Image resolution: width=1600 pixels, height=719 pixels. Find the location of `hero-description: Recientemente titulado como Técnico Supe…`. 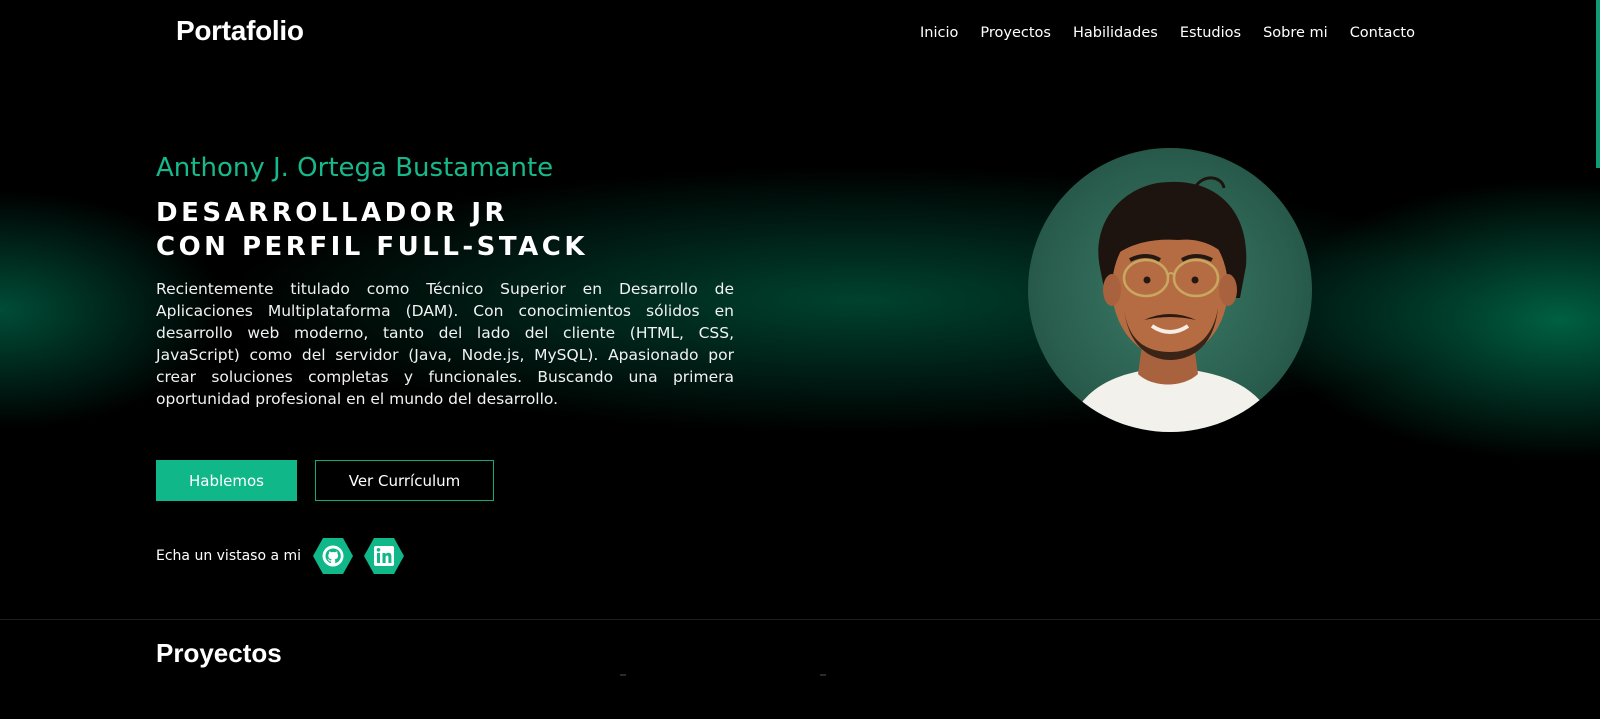

hero-description: Recientemente titulado como Técnico Supe… is located at coordinates (445, 344).